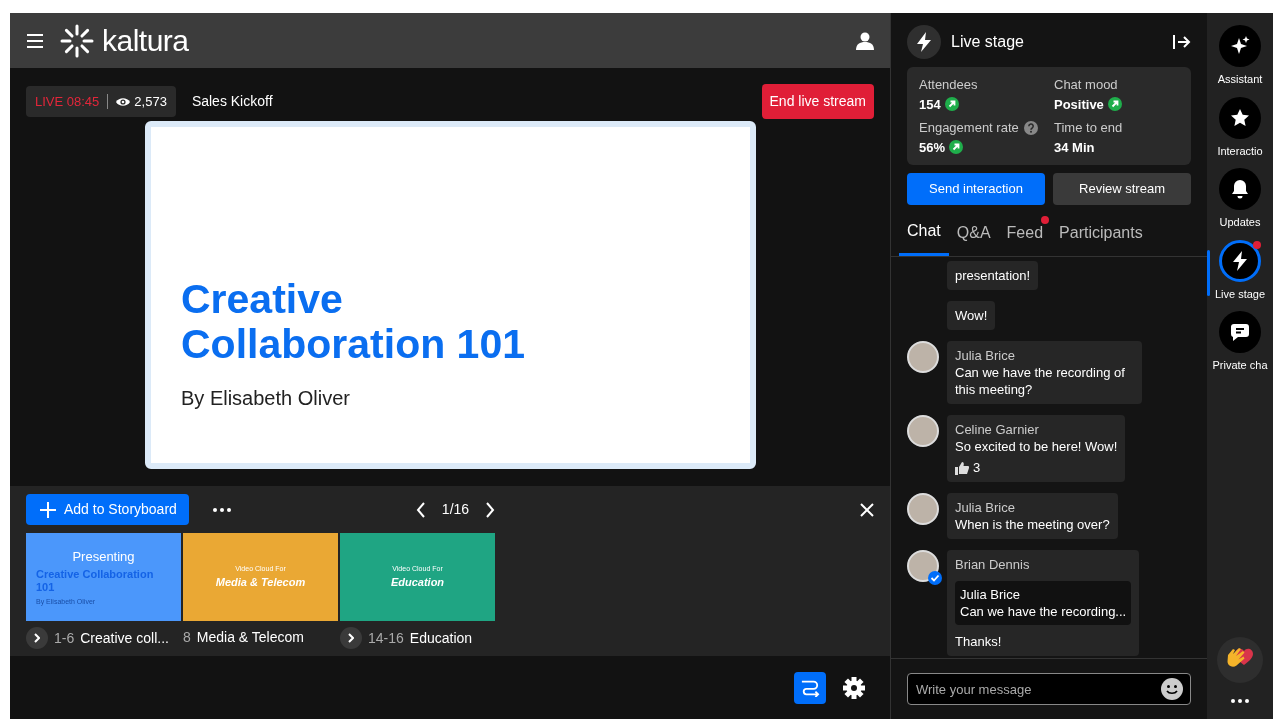  Describe the element at coordinates (1032, 524) in the screenshot. I see `message-text: When is the meeting over?` at that location.